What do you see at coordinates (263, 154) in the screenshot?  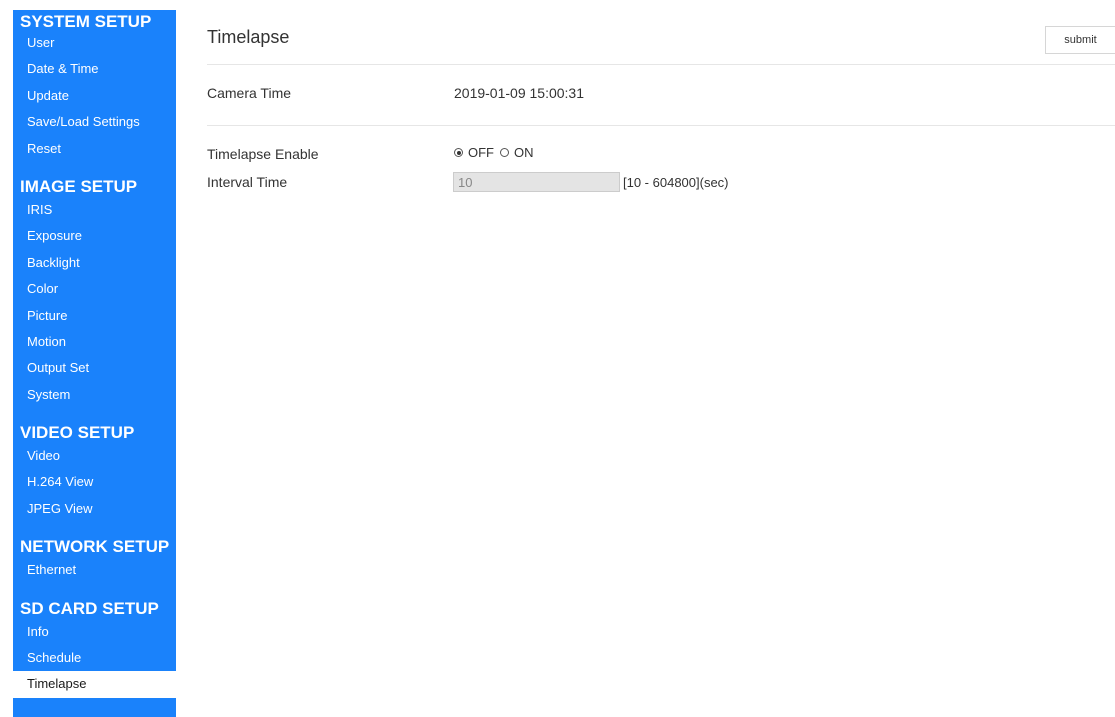 I see `timelapse-enable-label: Timelapse Enable` at bounding box center [263, 154].